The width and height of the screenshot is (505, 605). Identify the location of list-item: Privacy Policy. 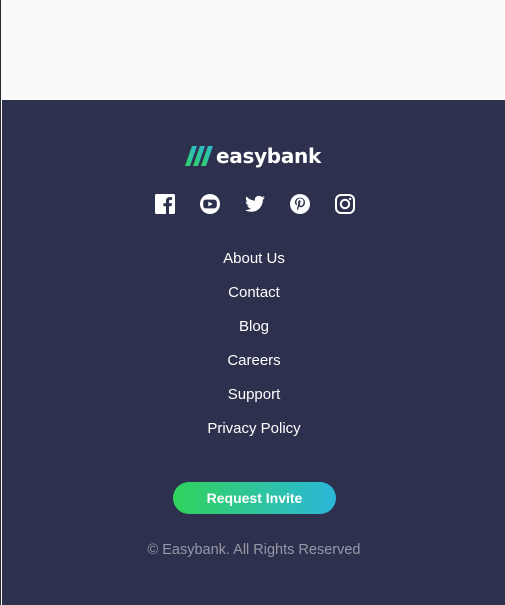
(253, 435).